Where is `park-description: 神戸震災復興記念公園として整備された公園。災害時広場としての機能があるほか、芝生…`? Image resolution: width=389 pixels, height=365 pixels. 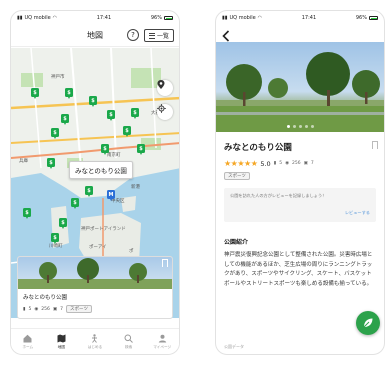
park-description: 神戸震災復興記念公園として整備された公園。災害時広場としての機能があるほか、芝生… is located at coordinates (298, 269).